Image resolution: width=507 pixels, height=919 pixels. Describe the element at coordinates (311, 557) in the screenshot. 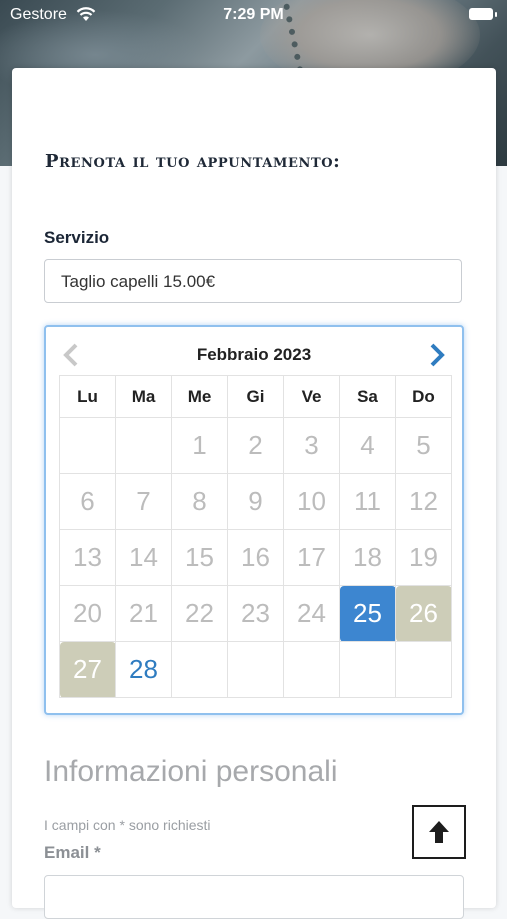

I see `calendar-day: 17` at that location.